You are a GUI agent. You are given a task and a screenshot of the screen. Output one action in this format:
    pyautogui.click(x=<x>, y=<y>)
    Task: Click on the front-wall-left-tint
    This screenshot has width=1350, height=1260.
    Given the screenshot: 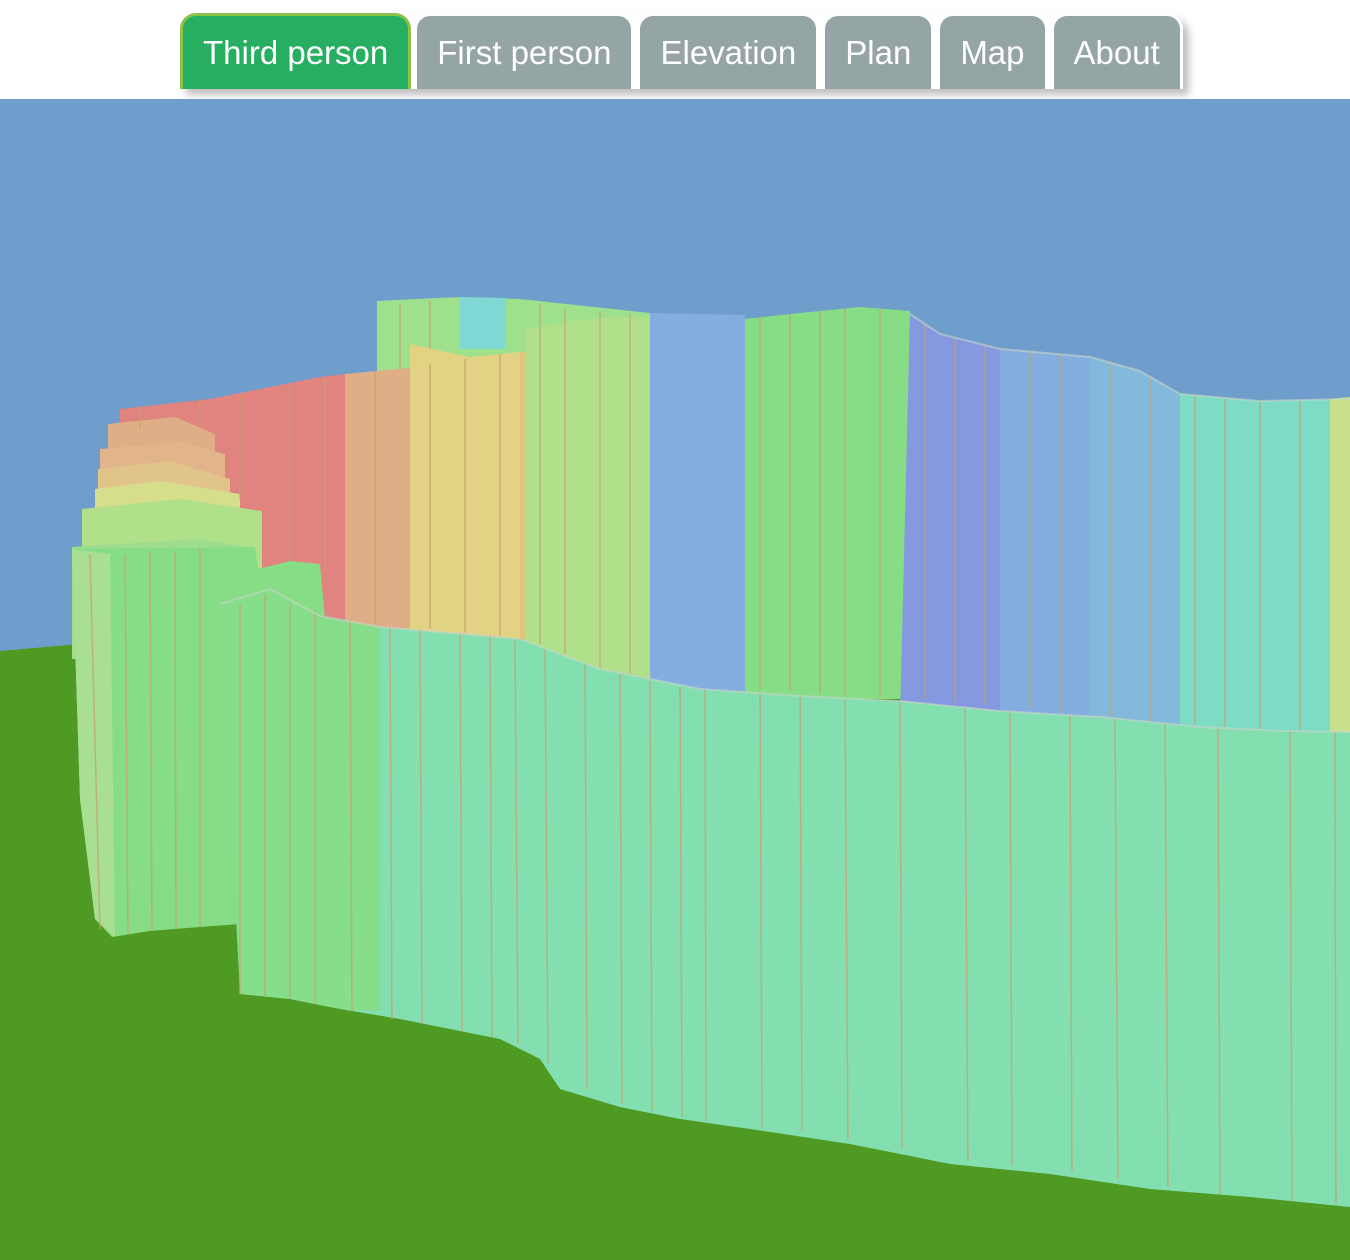 What is the action you would take?
    pyautogui.click(x=300, y=800)
    